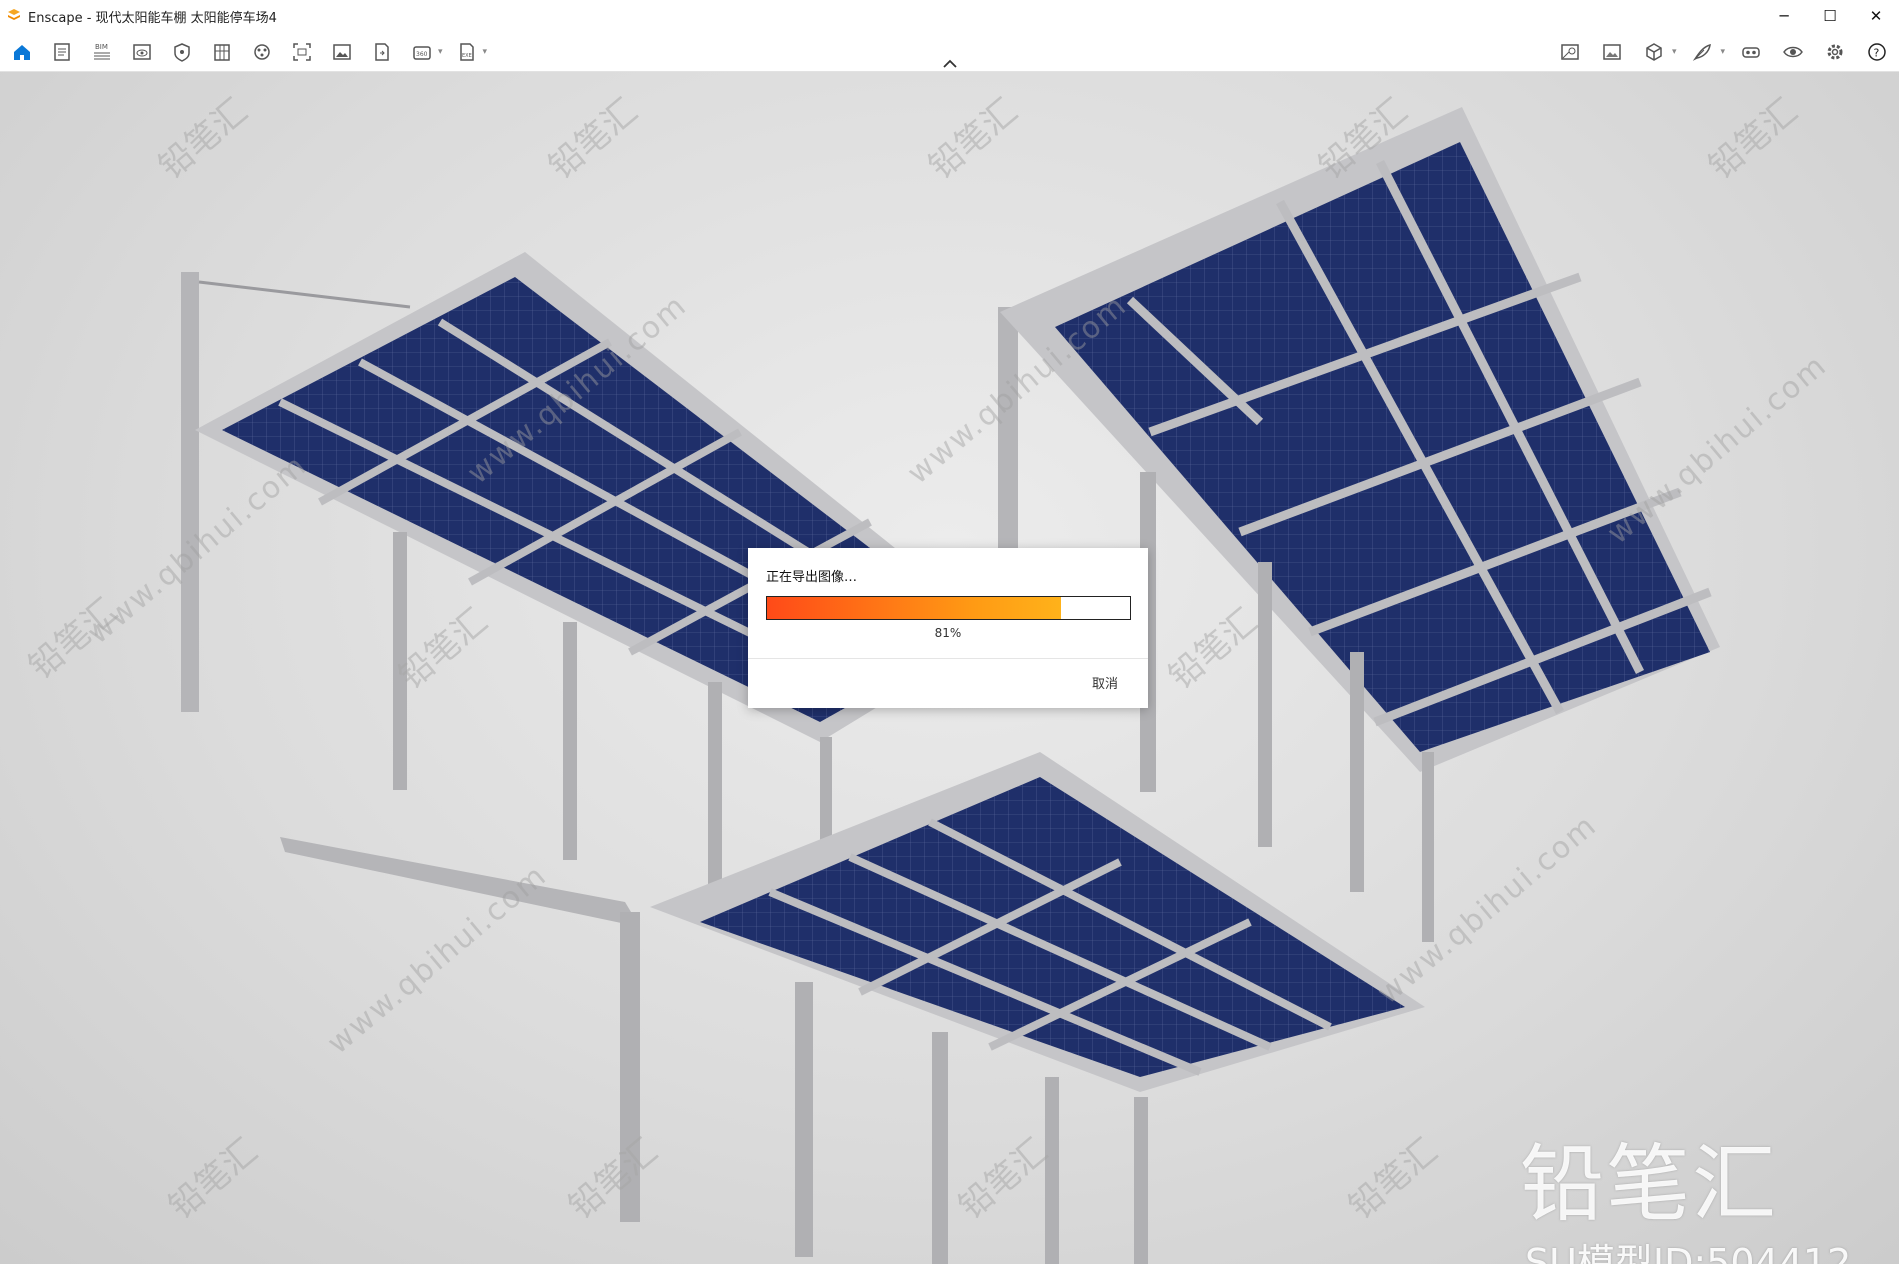  What do you see at coordinates (948, 633) in the screenshot?
I see `progress-percent: 81%` at bounding box center [948, 633].